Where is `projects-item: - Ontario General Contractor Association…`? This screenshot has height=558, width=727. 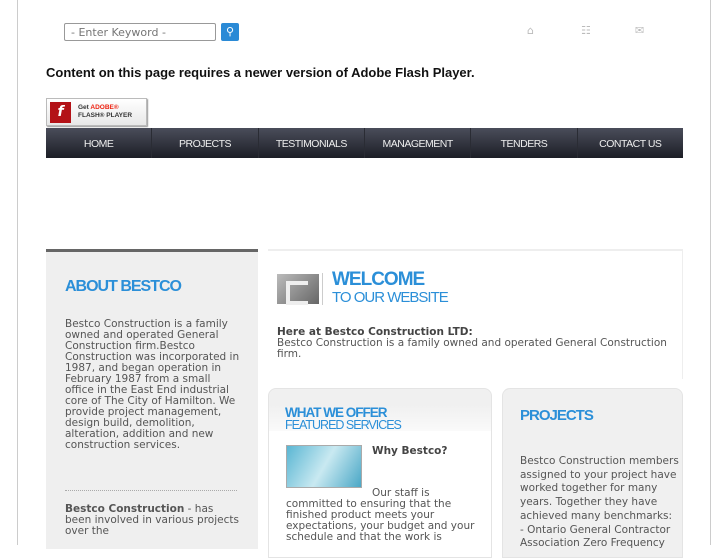 projects-item: - Ontario General Contractor Association… is located at coordinates (595, 536).